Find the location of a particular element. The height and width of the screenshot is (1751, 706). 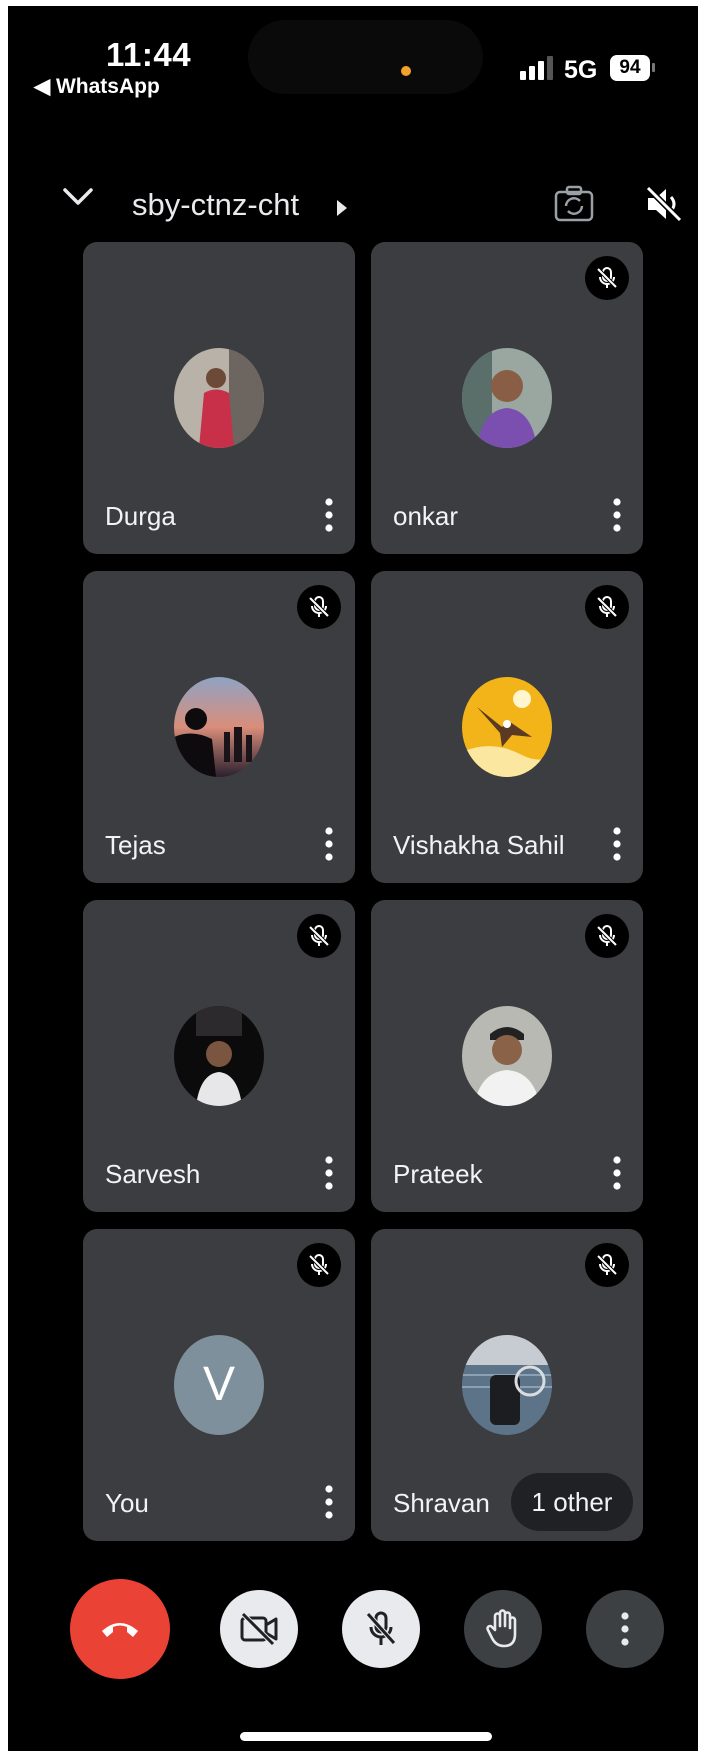

camera-off-icon is located at coordinates (259, 1629).